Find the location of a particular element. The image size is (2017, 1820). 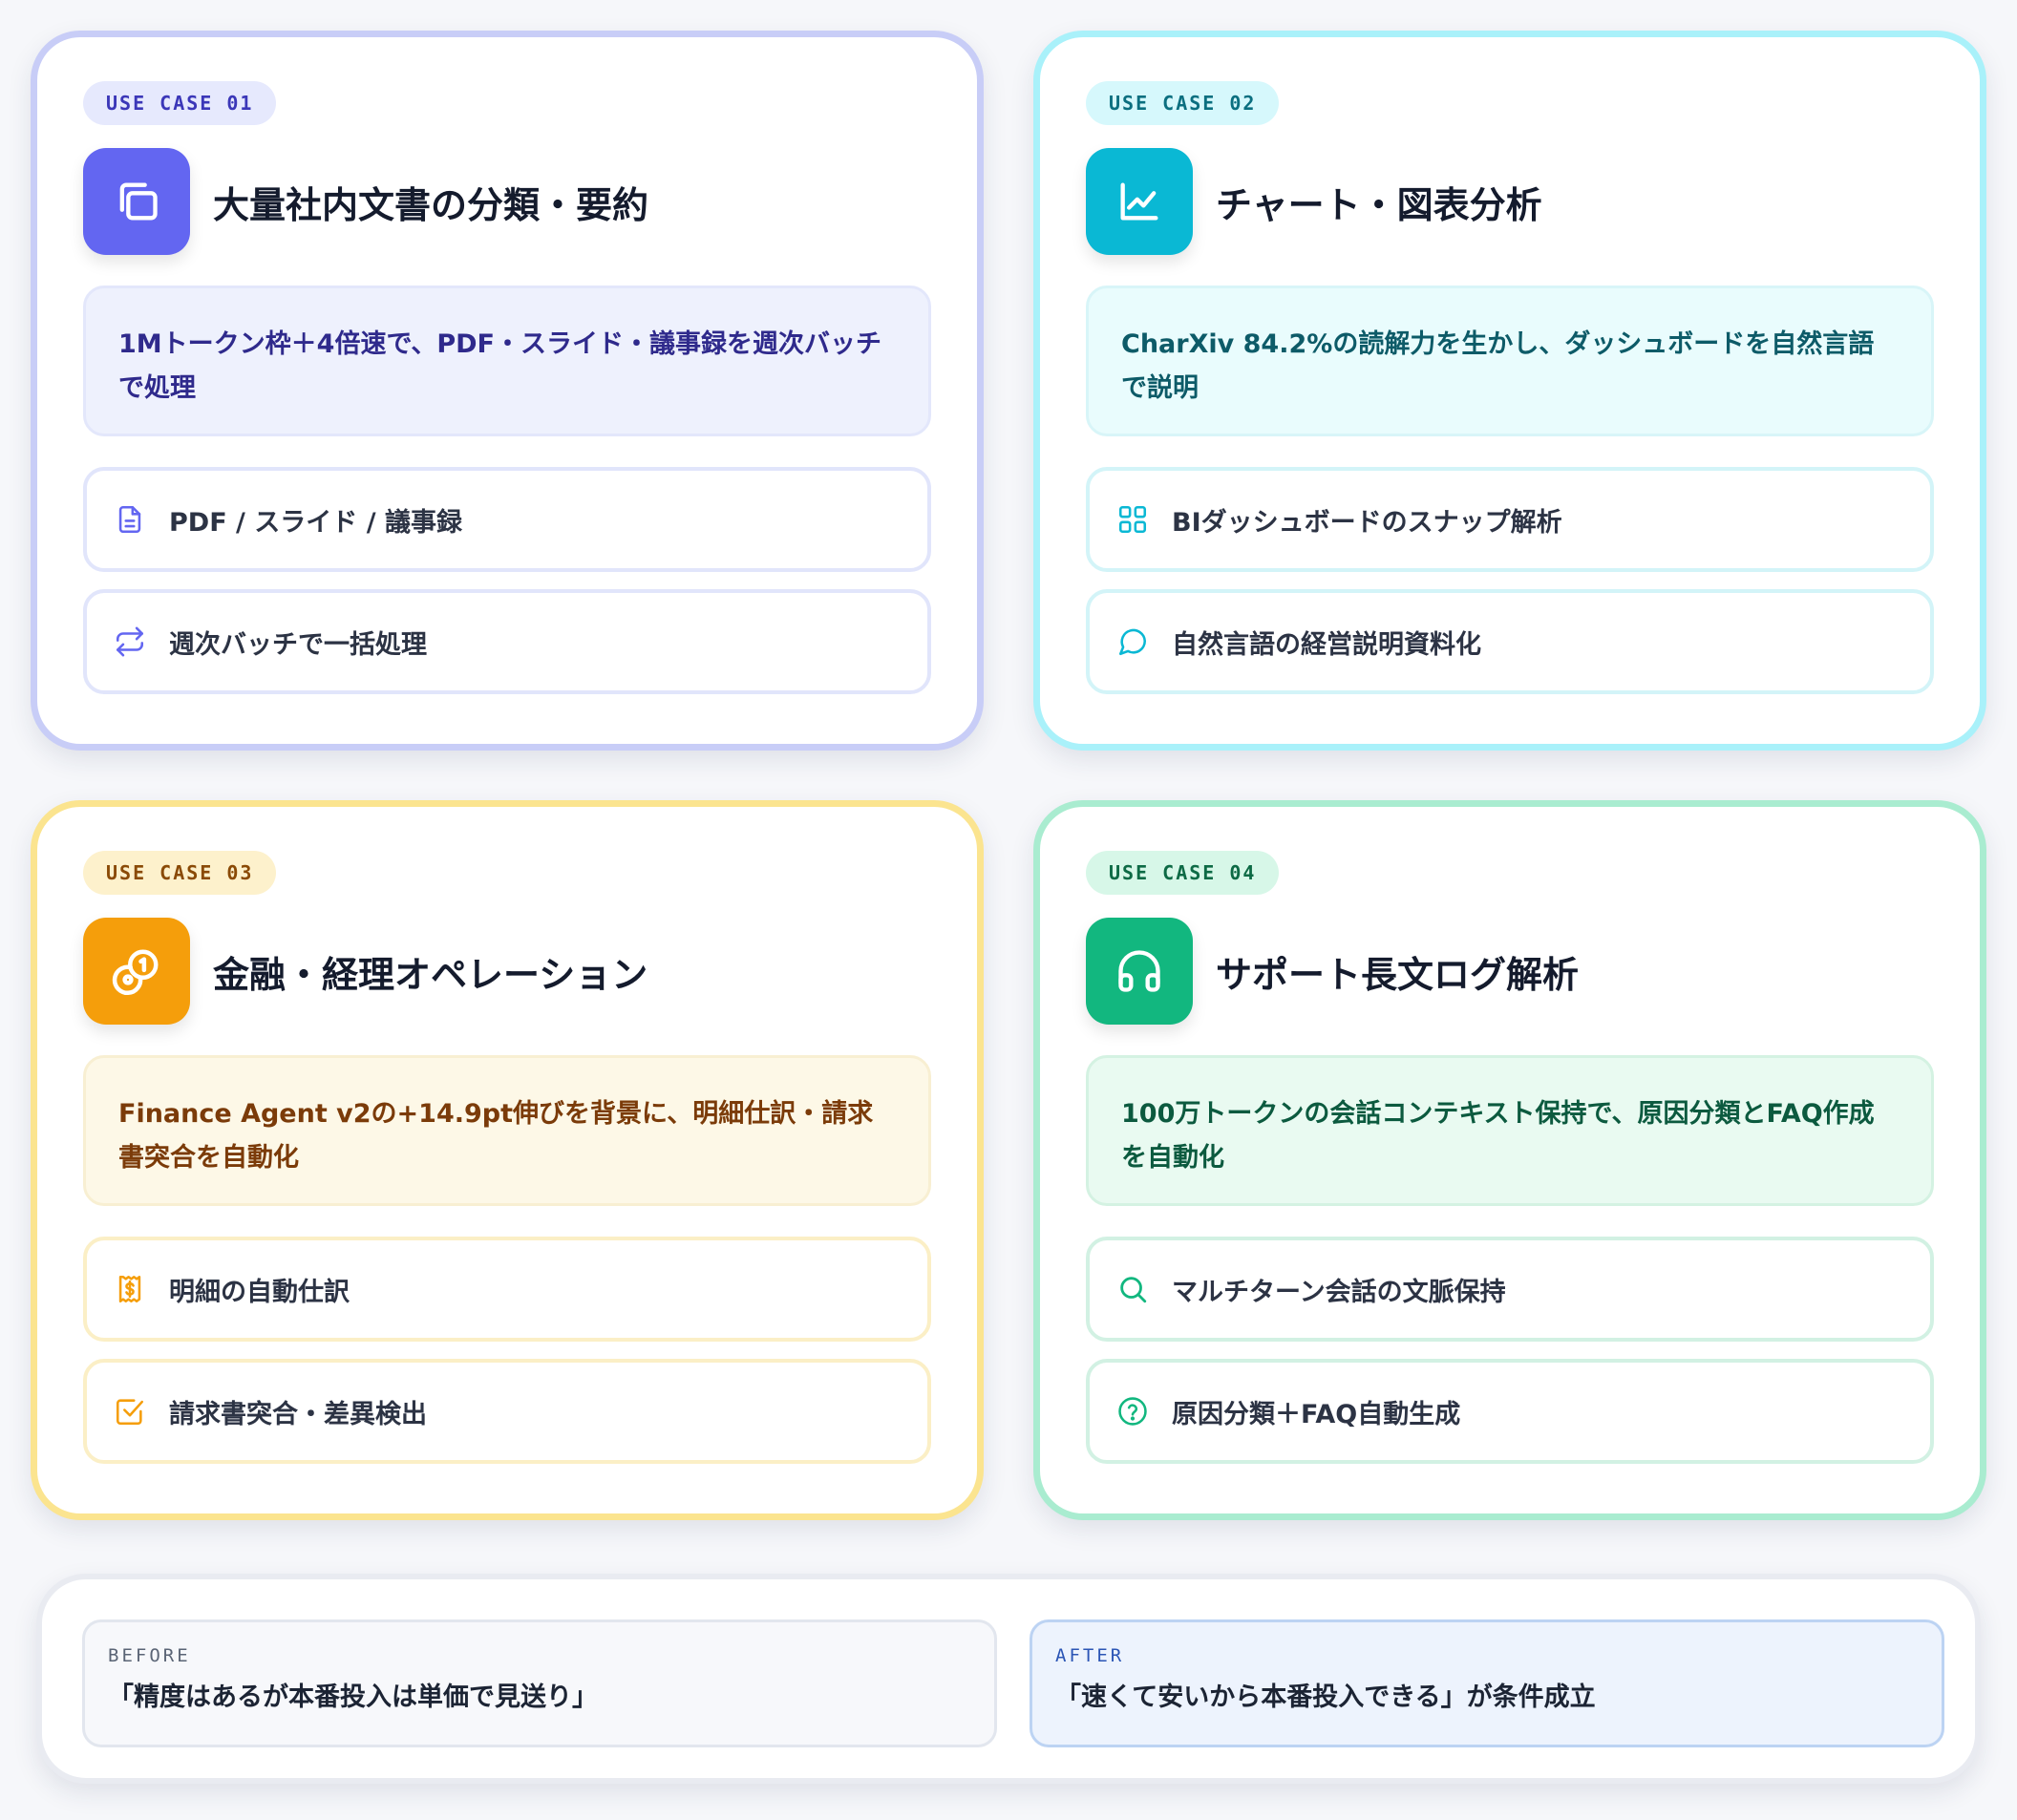

copy-icon is located at coordinates (137, 201).